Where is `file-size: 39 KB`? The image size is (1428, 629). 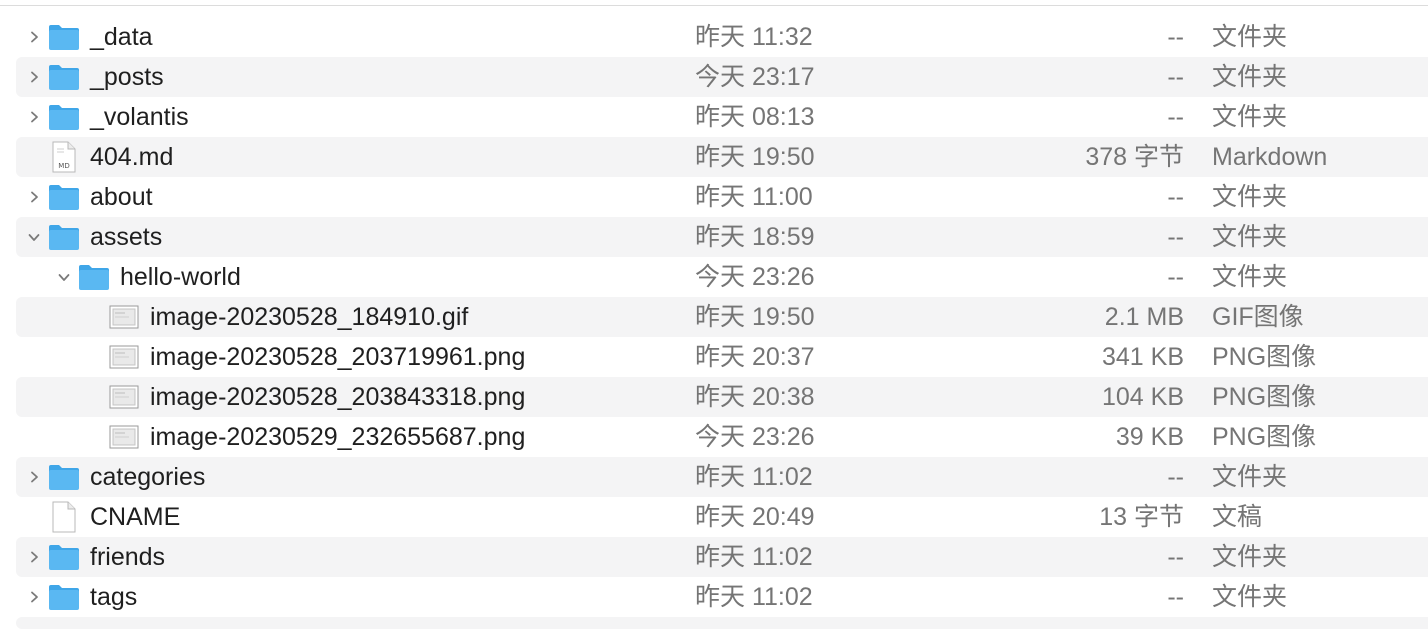
file-size: 39 KB is located at coordinates (1149, 437).